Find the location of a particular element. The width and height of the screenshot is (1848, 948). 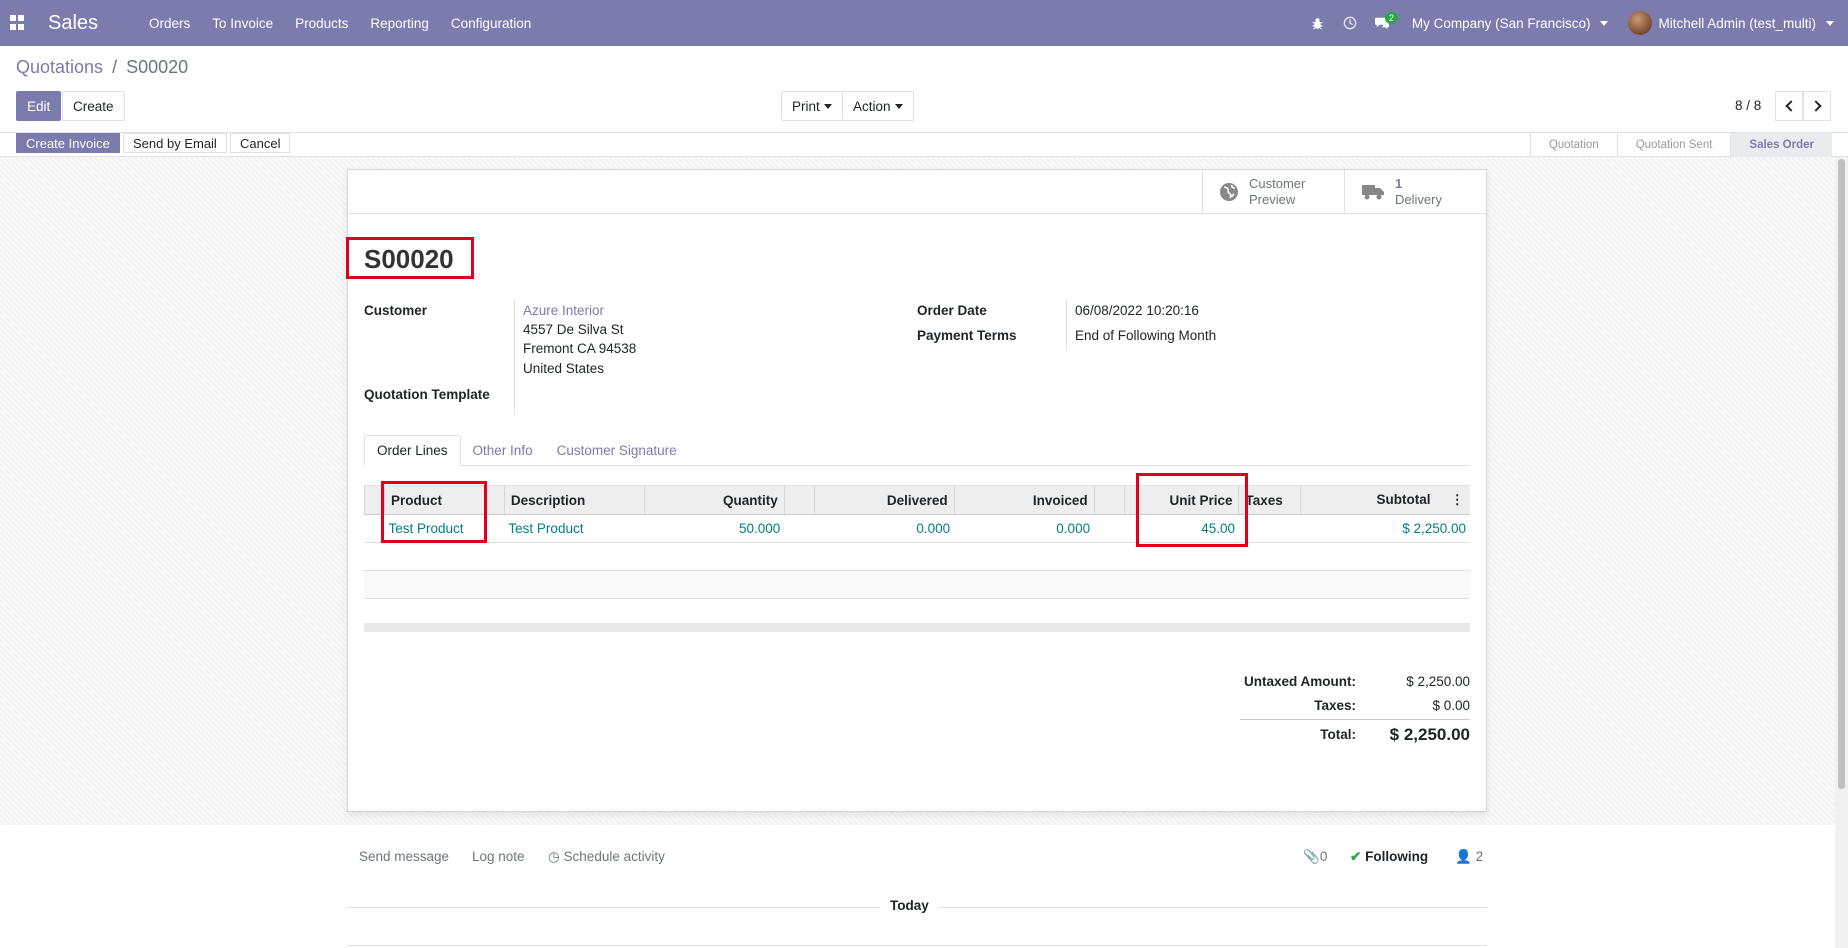

cell-subtotal: $ 2,250.00 is located at coordinates (1385, 528).